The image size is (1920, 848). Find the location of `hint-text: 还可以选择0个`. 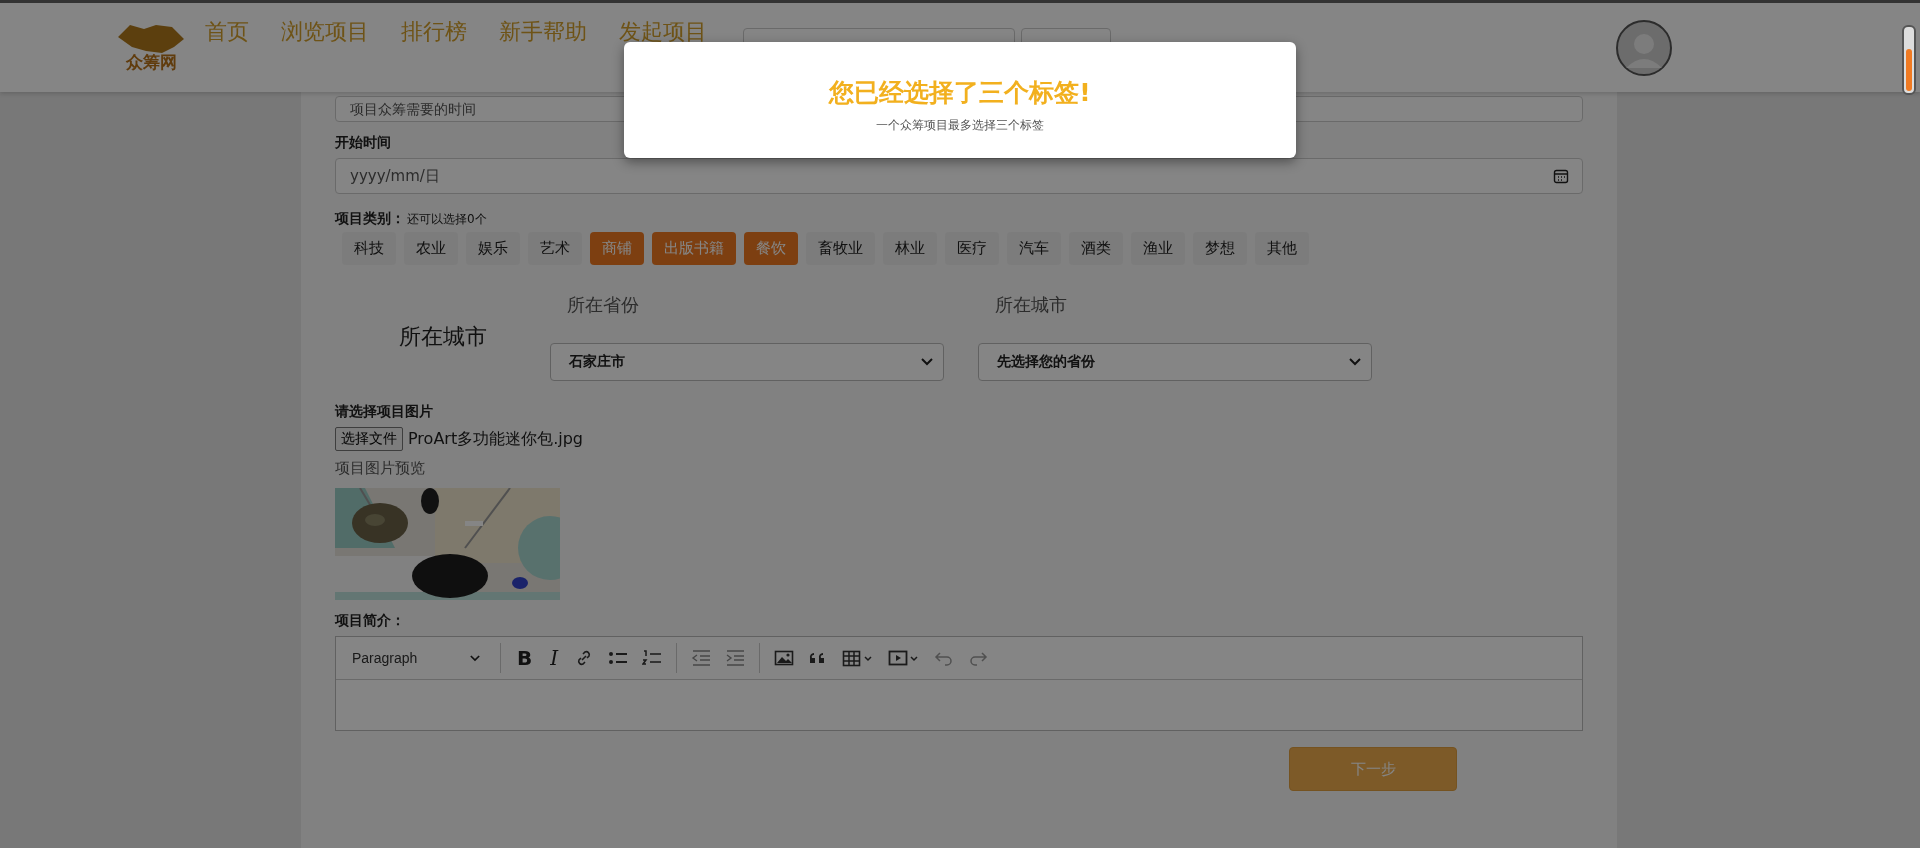

hint-text: 还可以选择0个 is located at coordinates (447, 219).